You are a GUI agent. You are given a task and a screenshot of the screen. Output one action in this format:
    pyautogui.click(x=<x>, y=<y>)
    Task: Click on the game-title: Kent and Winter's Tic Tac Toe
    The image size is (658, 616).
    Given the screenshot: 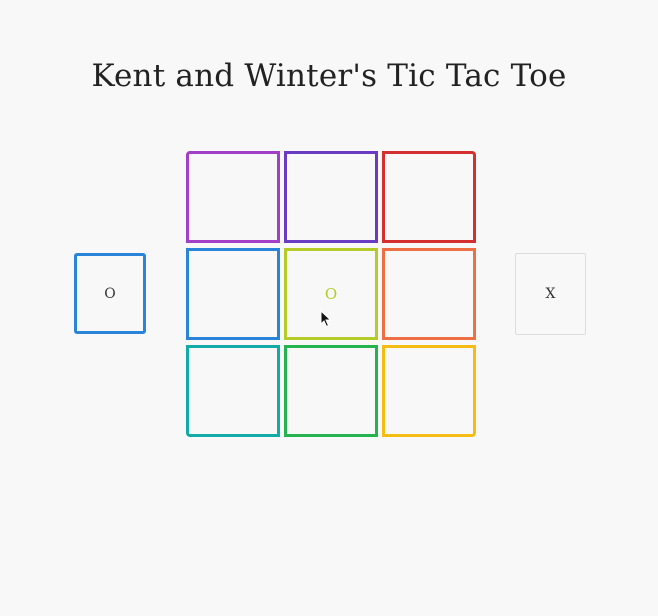 What is the action you would take?
    pyautogui.click(x=329, y=76)
    